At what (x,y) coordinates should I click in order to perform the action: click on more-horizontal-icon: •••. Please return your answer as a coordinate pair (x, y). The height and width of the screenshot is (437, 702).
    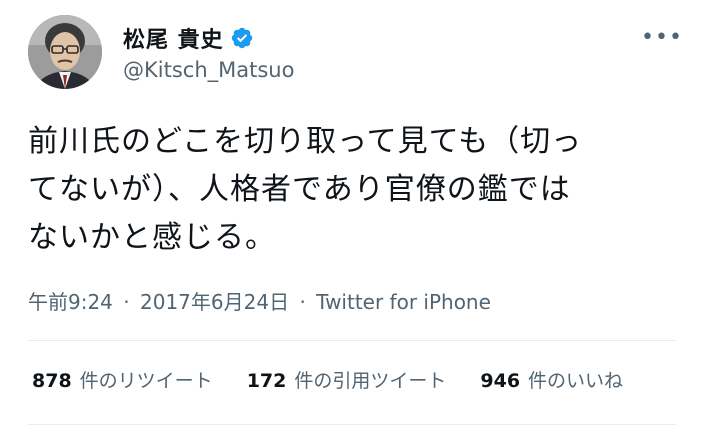
    Looking at the image, I should click on (661, 38).